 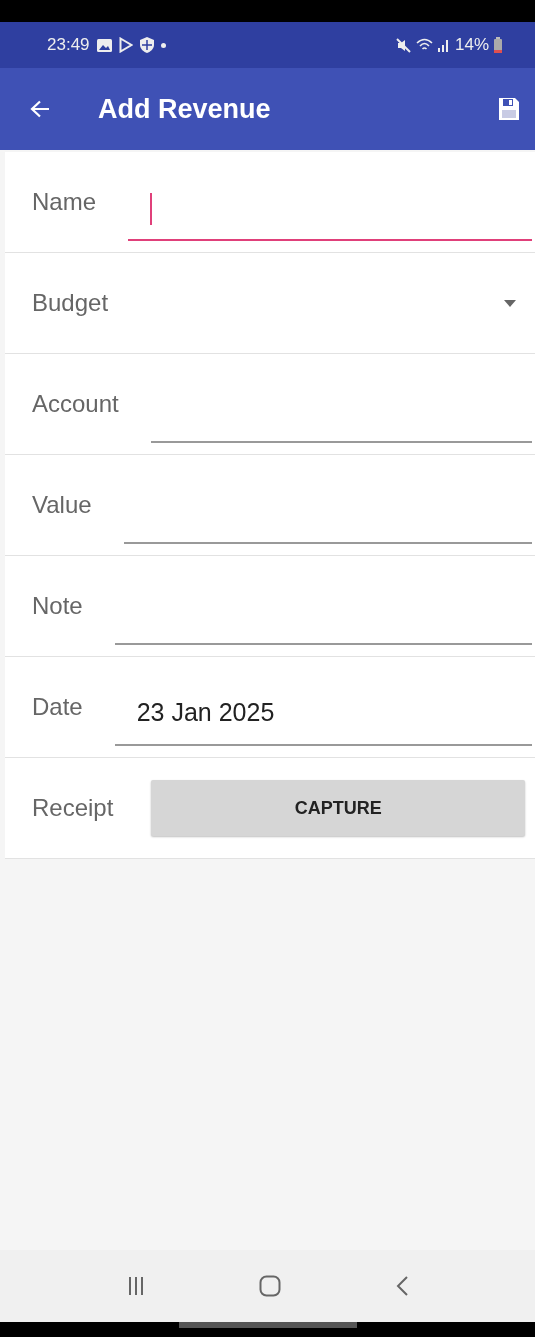 What do you see at coordinates (498, 45) in the screenshot?
I see `battery-icon` at bounding box center [498, 45].